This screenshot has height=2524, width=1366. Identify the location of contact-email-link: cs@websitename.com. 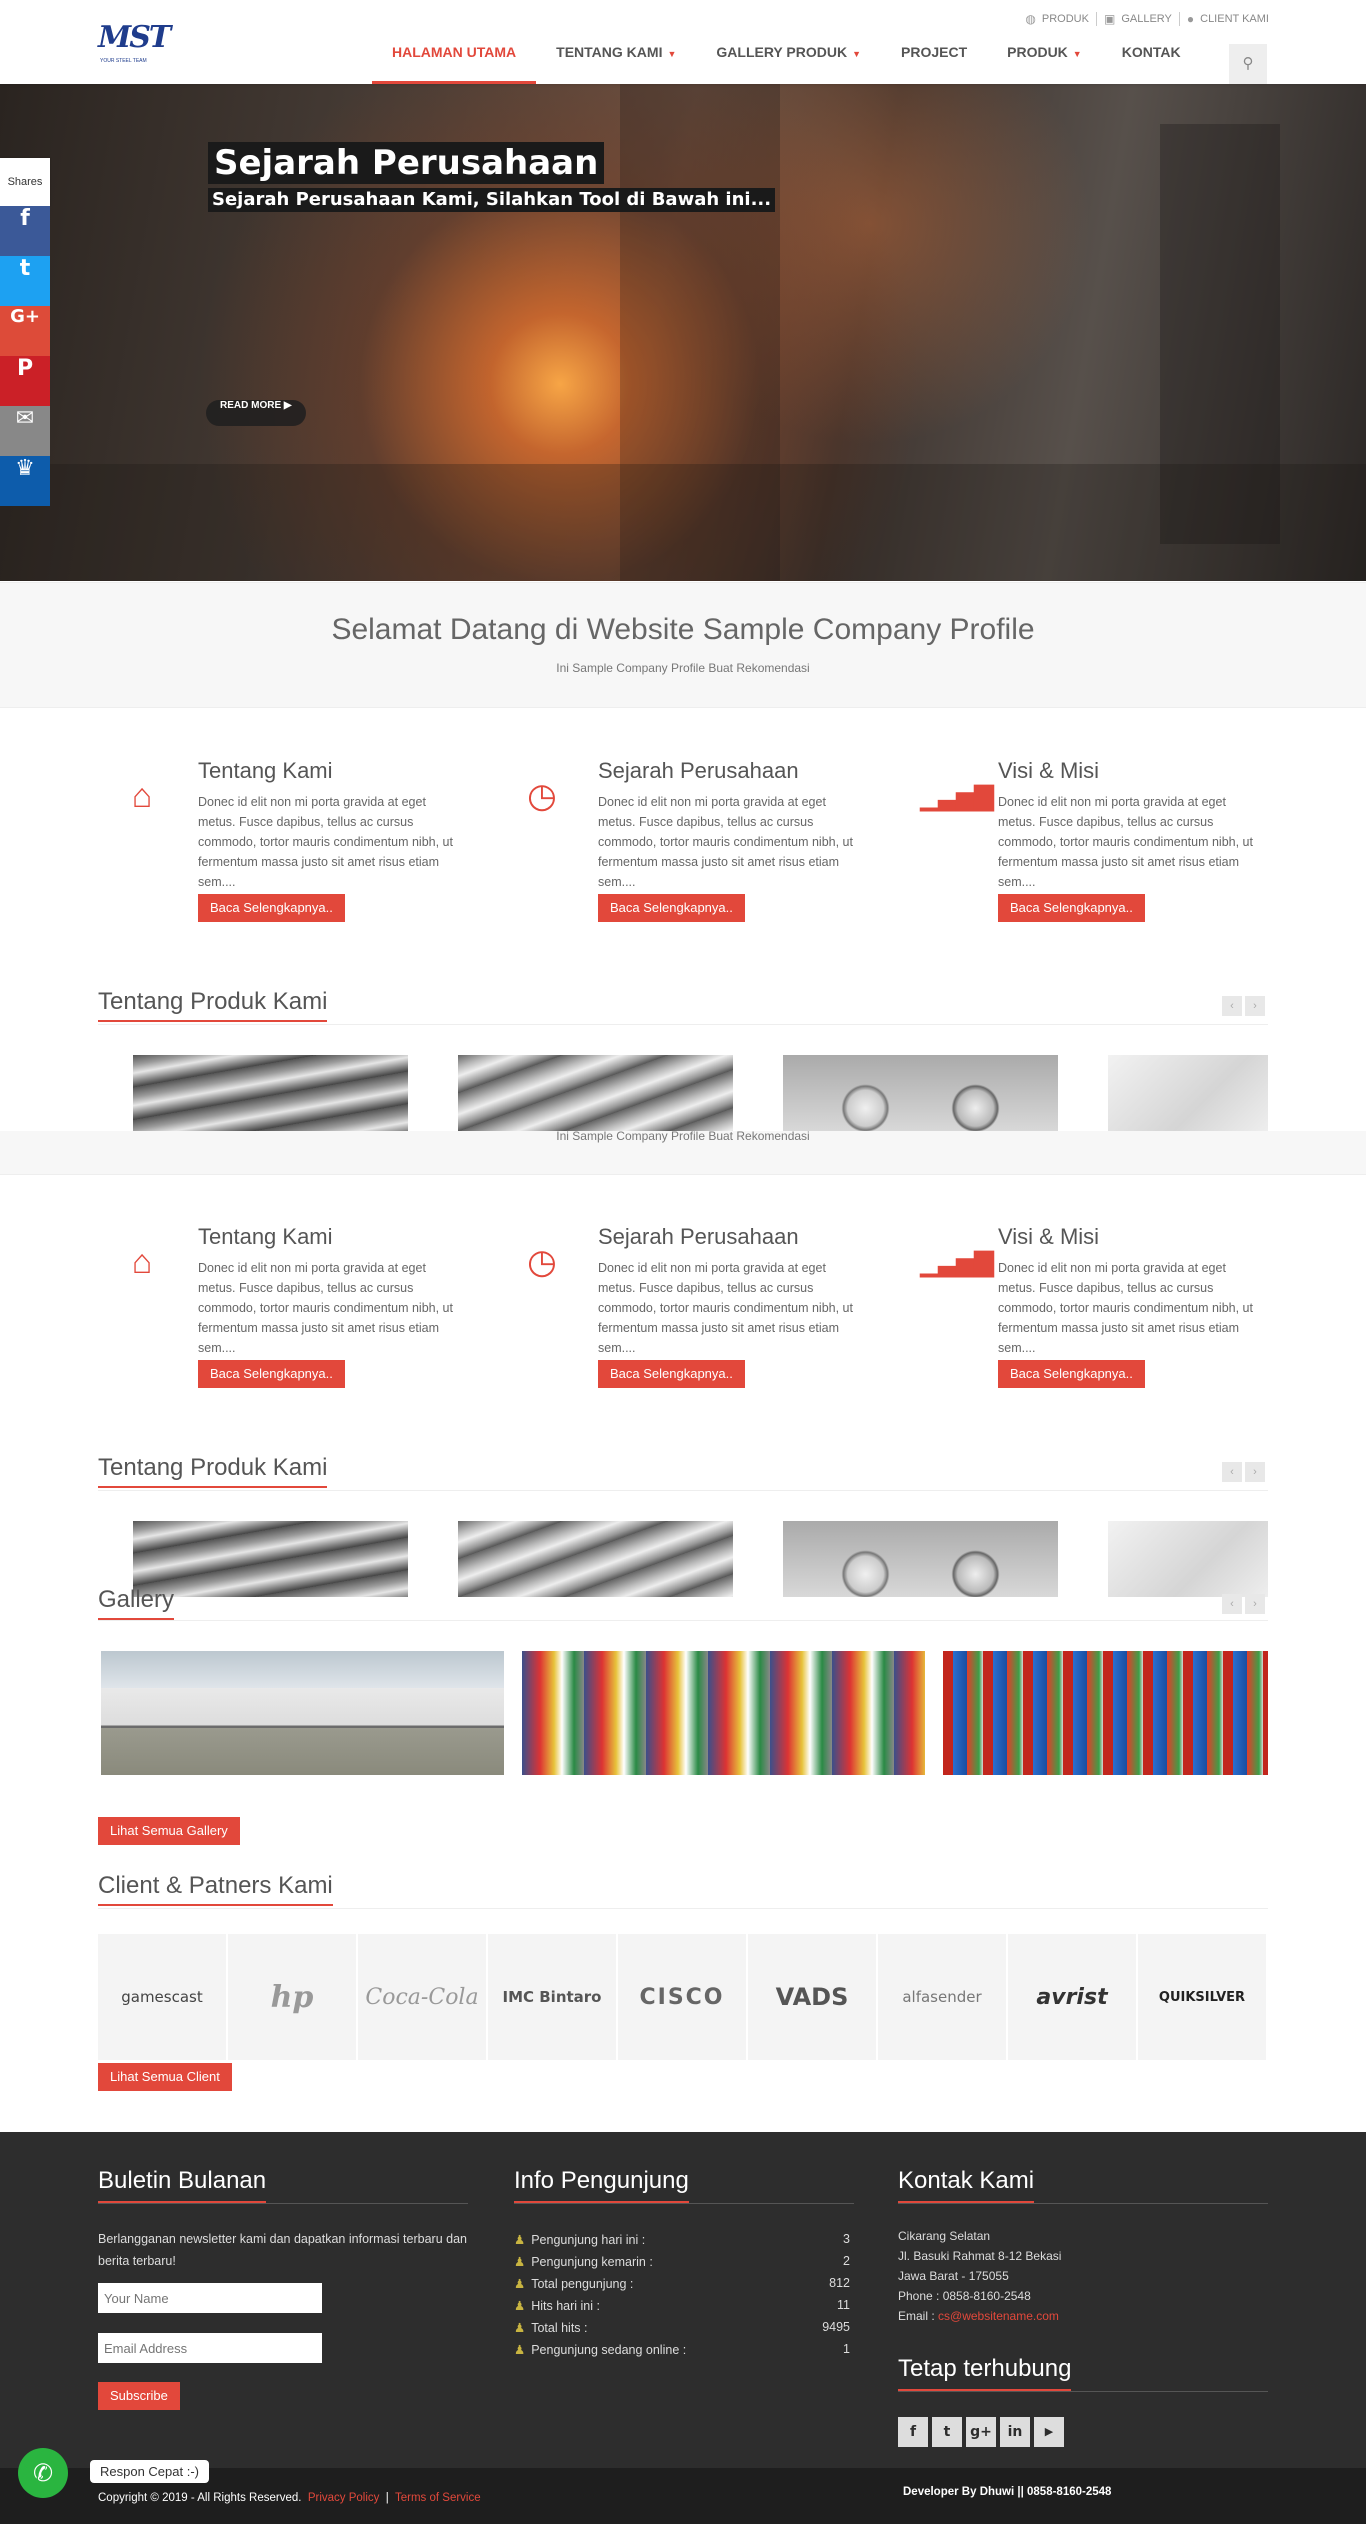
(998, 2316).